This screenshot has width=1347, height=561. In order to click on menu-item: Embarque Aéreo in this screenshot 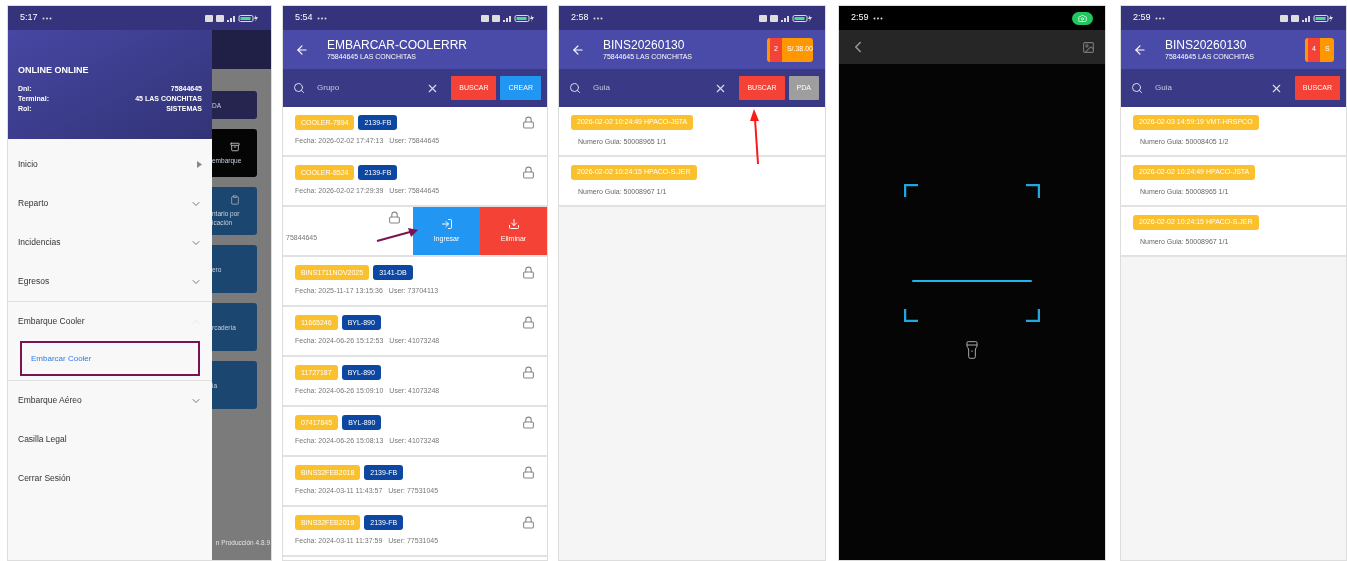, I will do `click(110, 400)`.